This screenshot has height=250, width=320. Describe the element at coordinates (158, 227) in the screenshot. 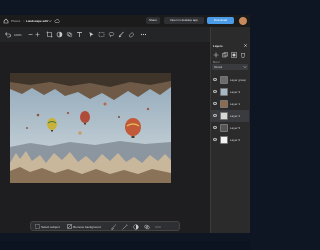

I see `more-options-icon` at that location.